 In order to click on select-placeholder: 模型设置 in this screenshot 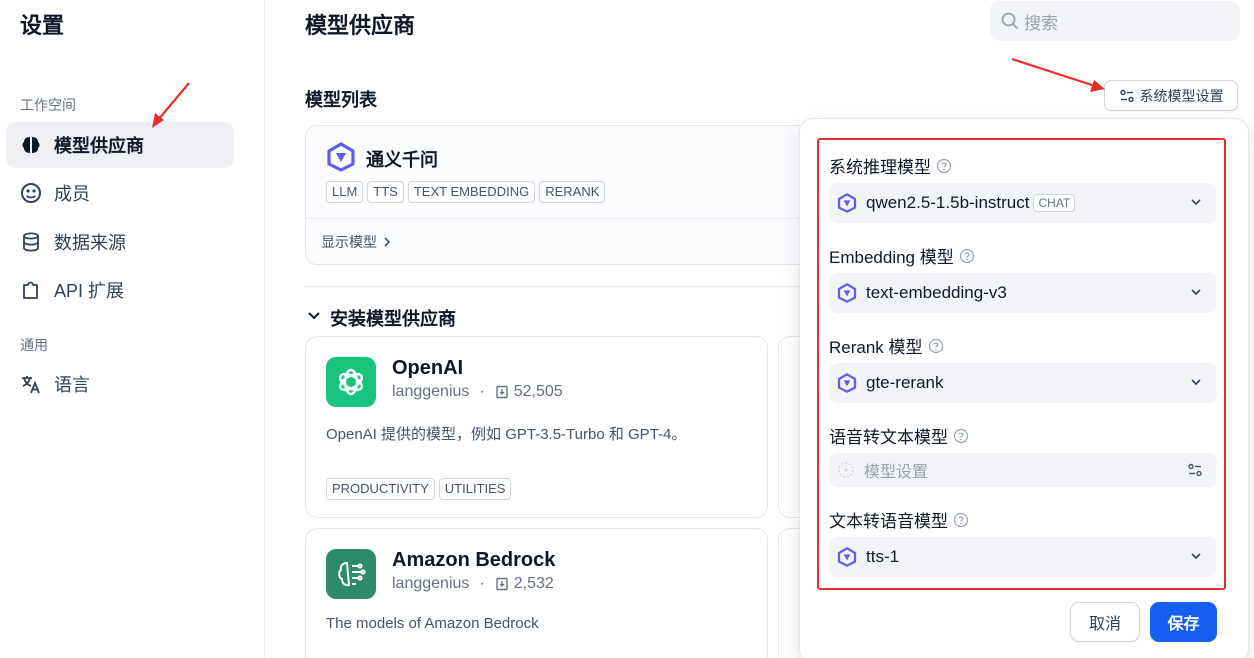, I will do `click(896, 472)`.